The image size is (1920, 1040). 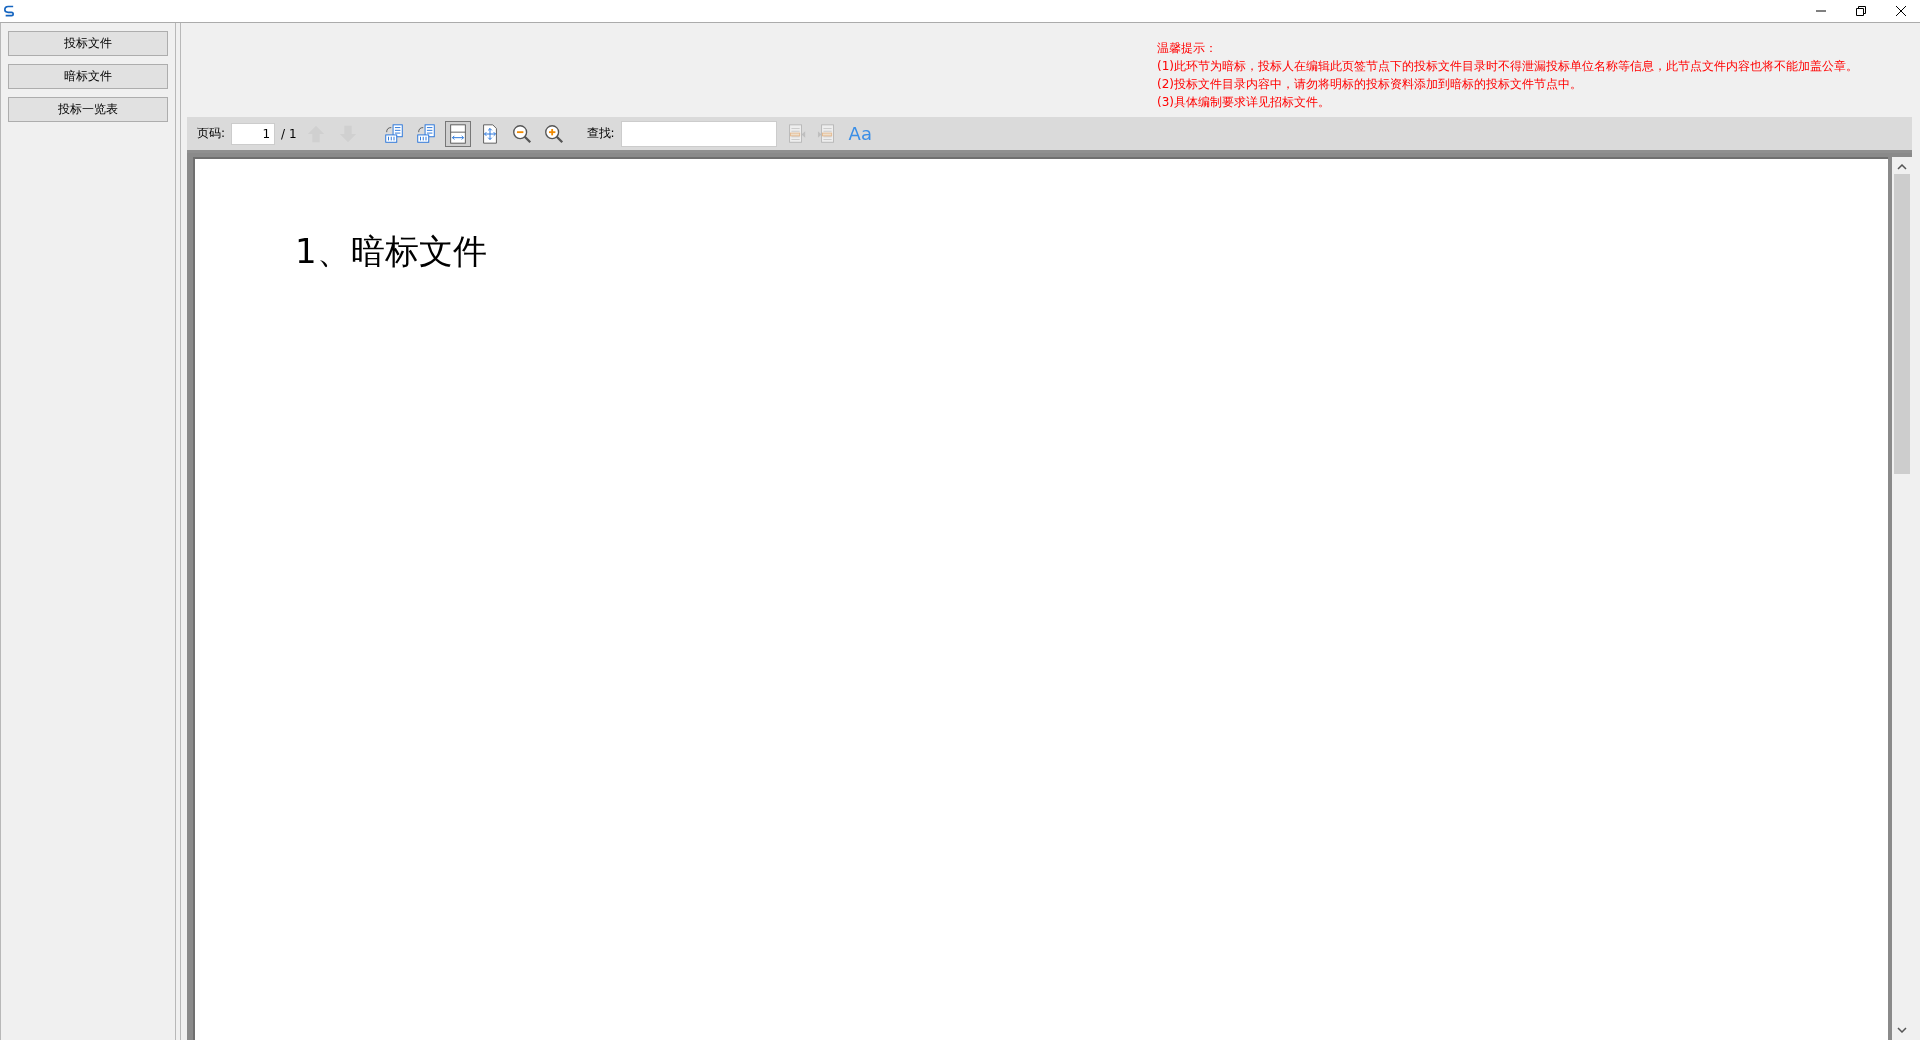 What do you see at coordinates (1187, 48) in the screenshot?
I see `notice-title: 温馨提示：` at bounding box center [1187, 48].